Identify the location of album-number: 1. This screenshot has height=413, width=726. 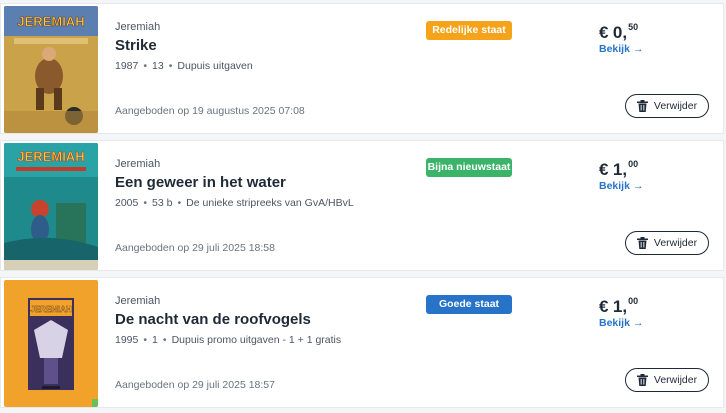
(155, 340).